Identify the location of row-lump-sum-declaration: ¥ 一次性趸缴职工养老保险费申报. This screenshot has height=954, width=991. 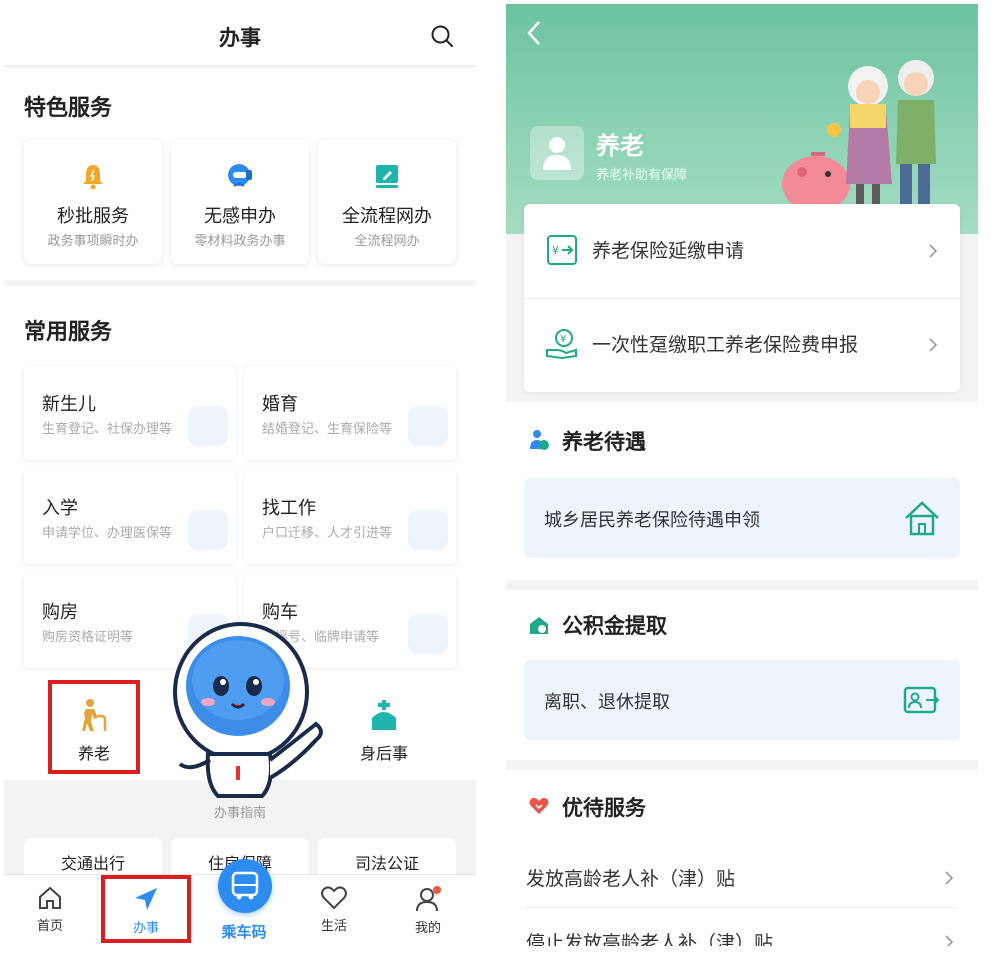
(742, 345).